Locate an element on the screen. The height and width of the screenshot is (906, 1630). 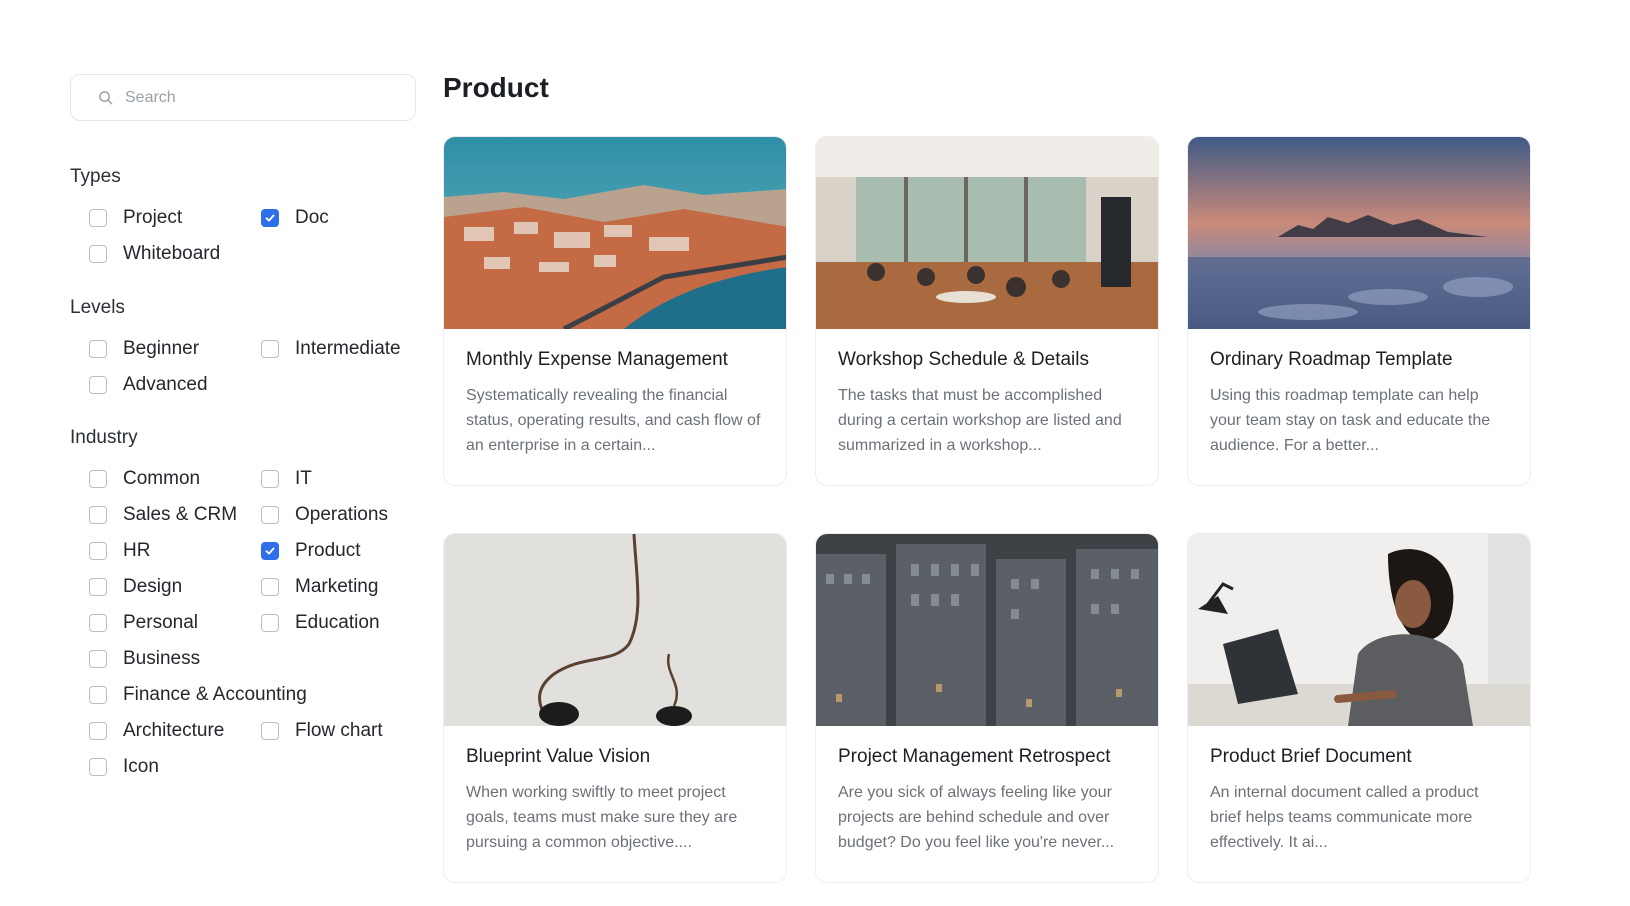
card-image-misty-sunset is located at coordinates (1359, 233).